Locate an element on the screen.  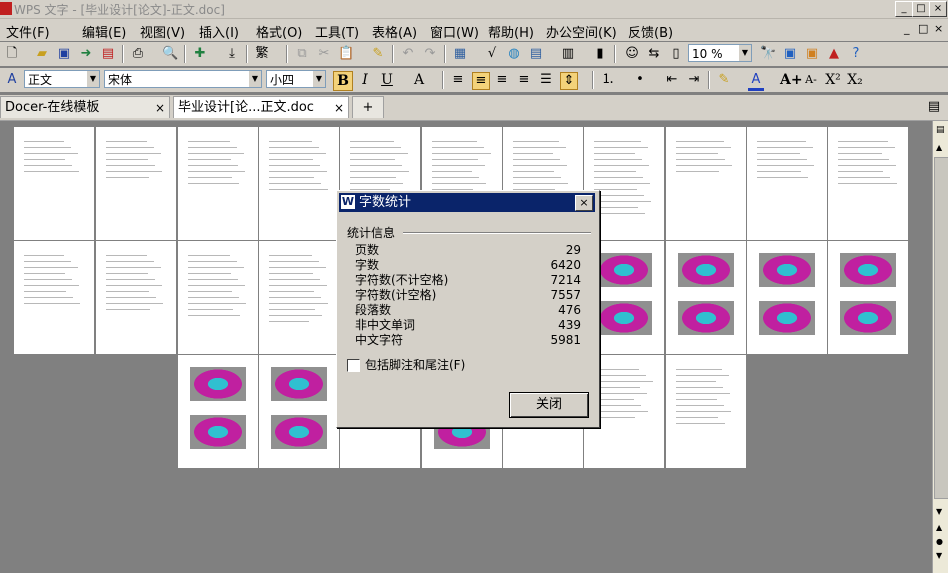
tab-docer-templates: Docer-在线模板 × is located at coordinates (85, 107).